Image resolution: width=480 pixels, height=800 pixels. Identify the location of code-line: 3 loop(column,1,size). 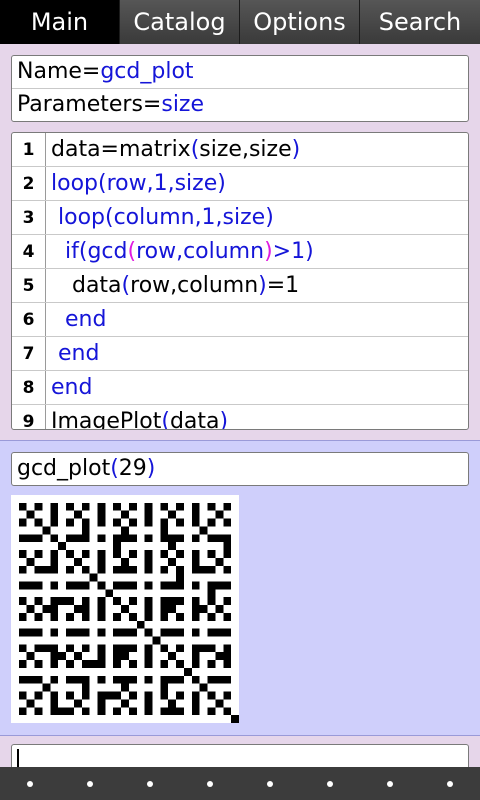
(240, 217).